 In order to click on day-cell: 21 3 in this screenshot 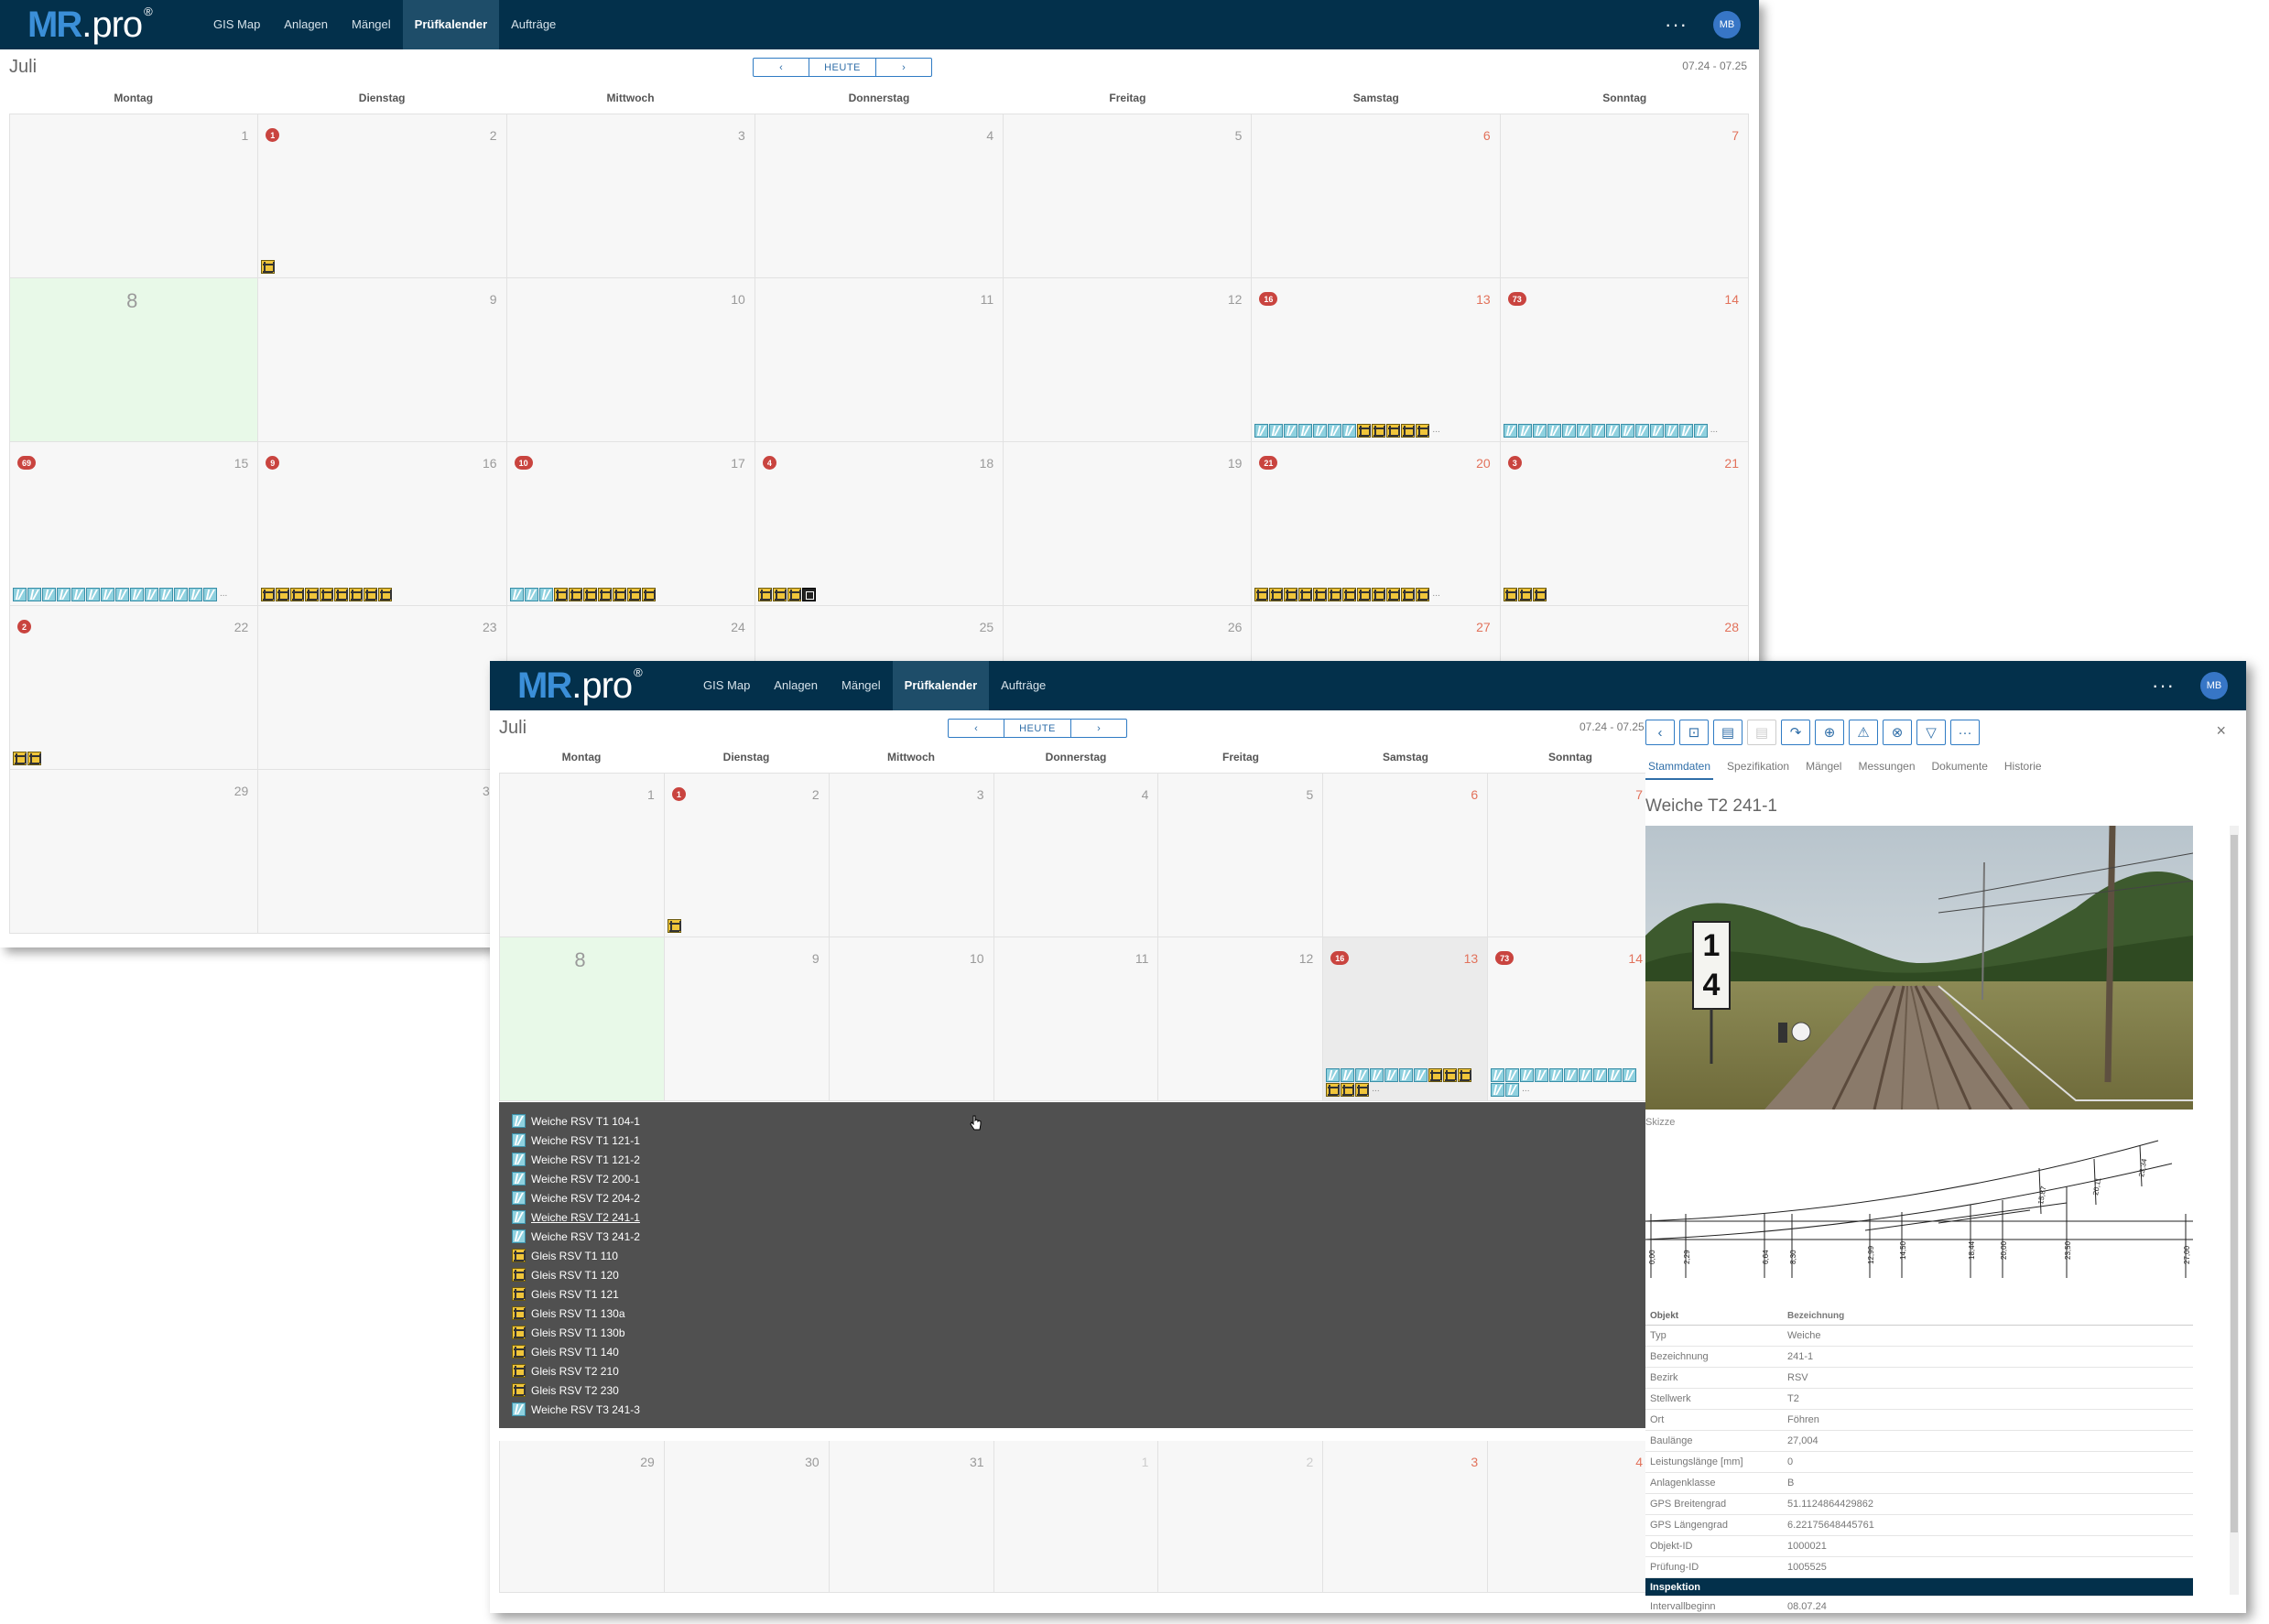, I will do `click(1625, 524)`.